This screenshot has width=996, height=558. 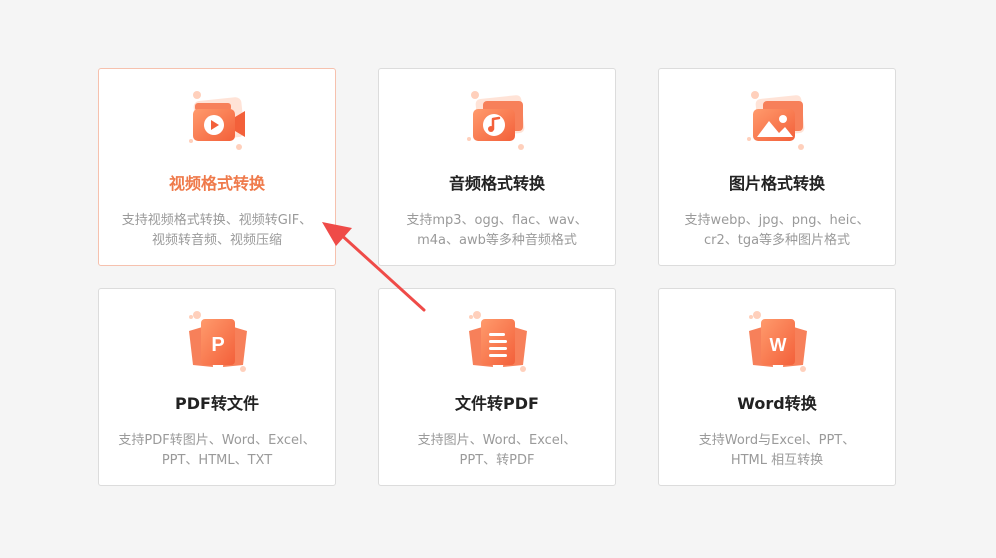 I want to click on card-title: Word转换, so click(x=777, y=403).